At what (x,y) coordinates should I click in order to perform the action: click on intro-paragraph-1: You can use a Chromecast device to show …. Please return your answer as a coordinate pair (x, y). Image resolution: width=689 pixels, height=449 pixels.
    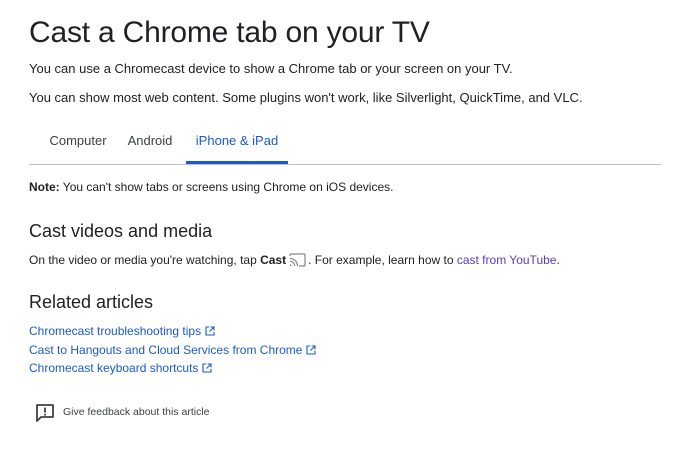
    Looking at the image, I should click on (271, 68).